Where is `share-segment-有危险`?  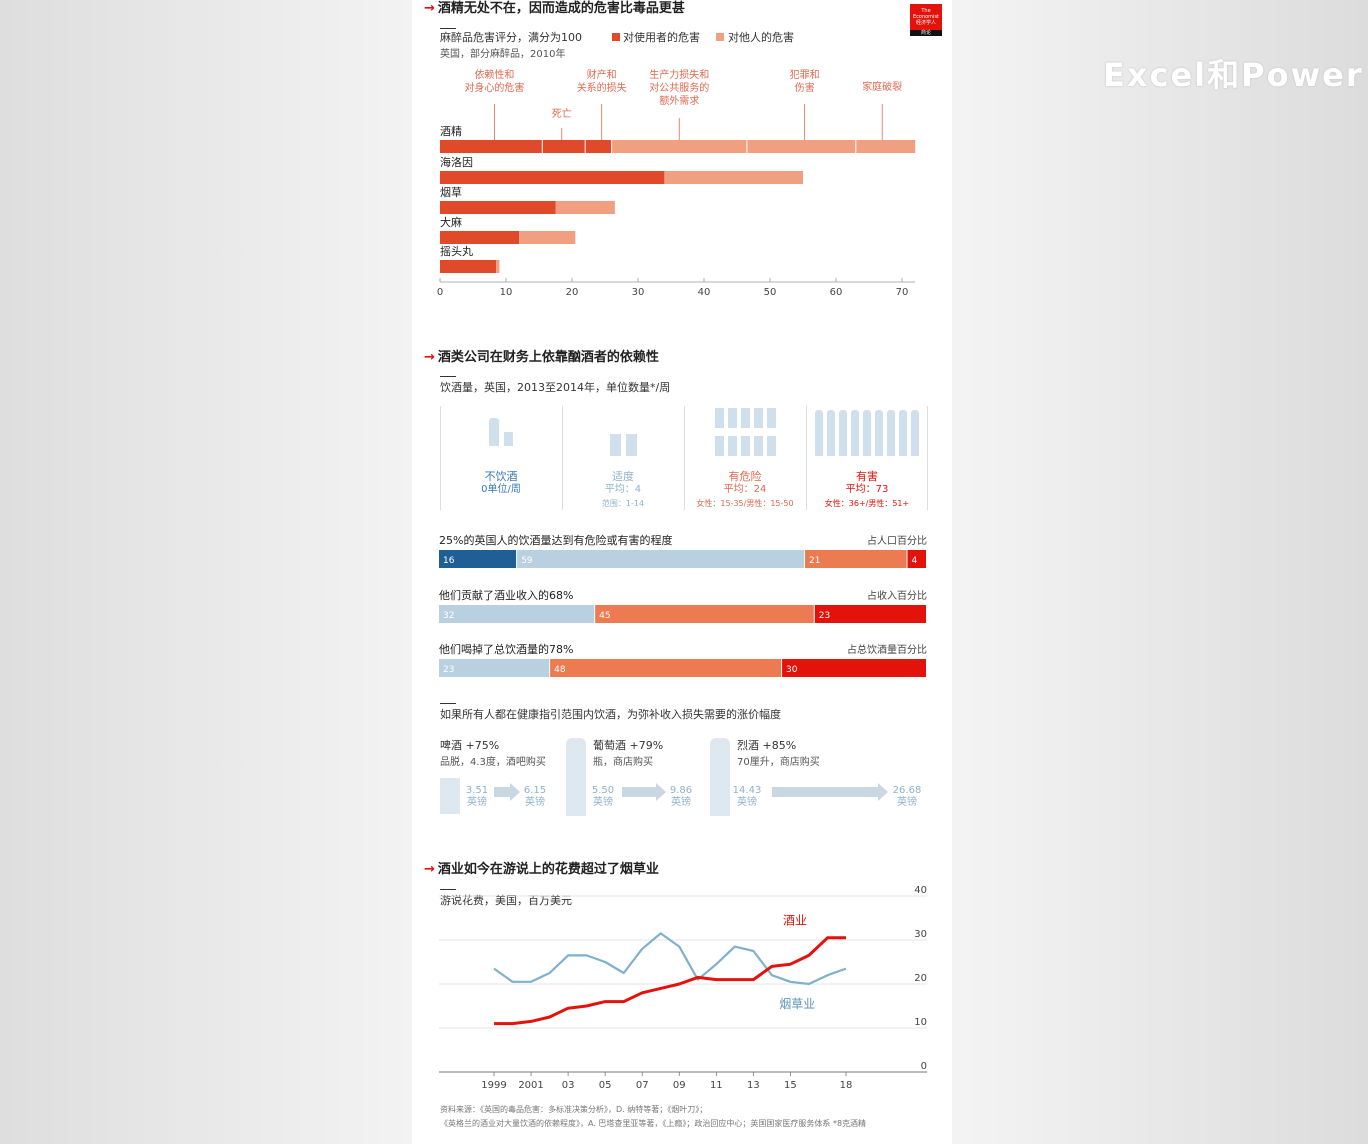 share-segment-有危险 is located at coordinates (704, 614).